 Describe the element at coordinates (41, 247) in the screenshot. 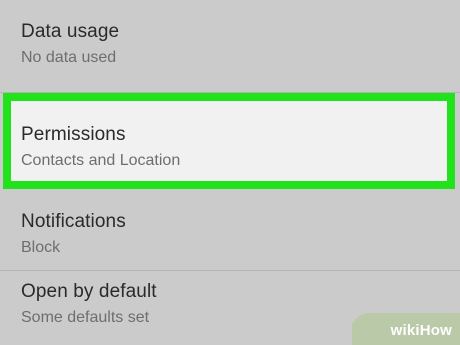

I see `setting-item-subtitle: Block` at that location.